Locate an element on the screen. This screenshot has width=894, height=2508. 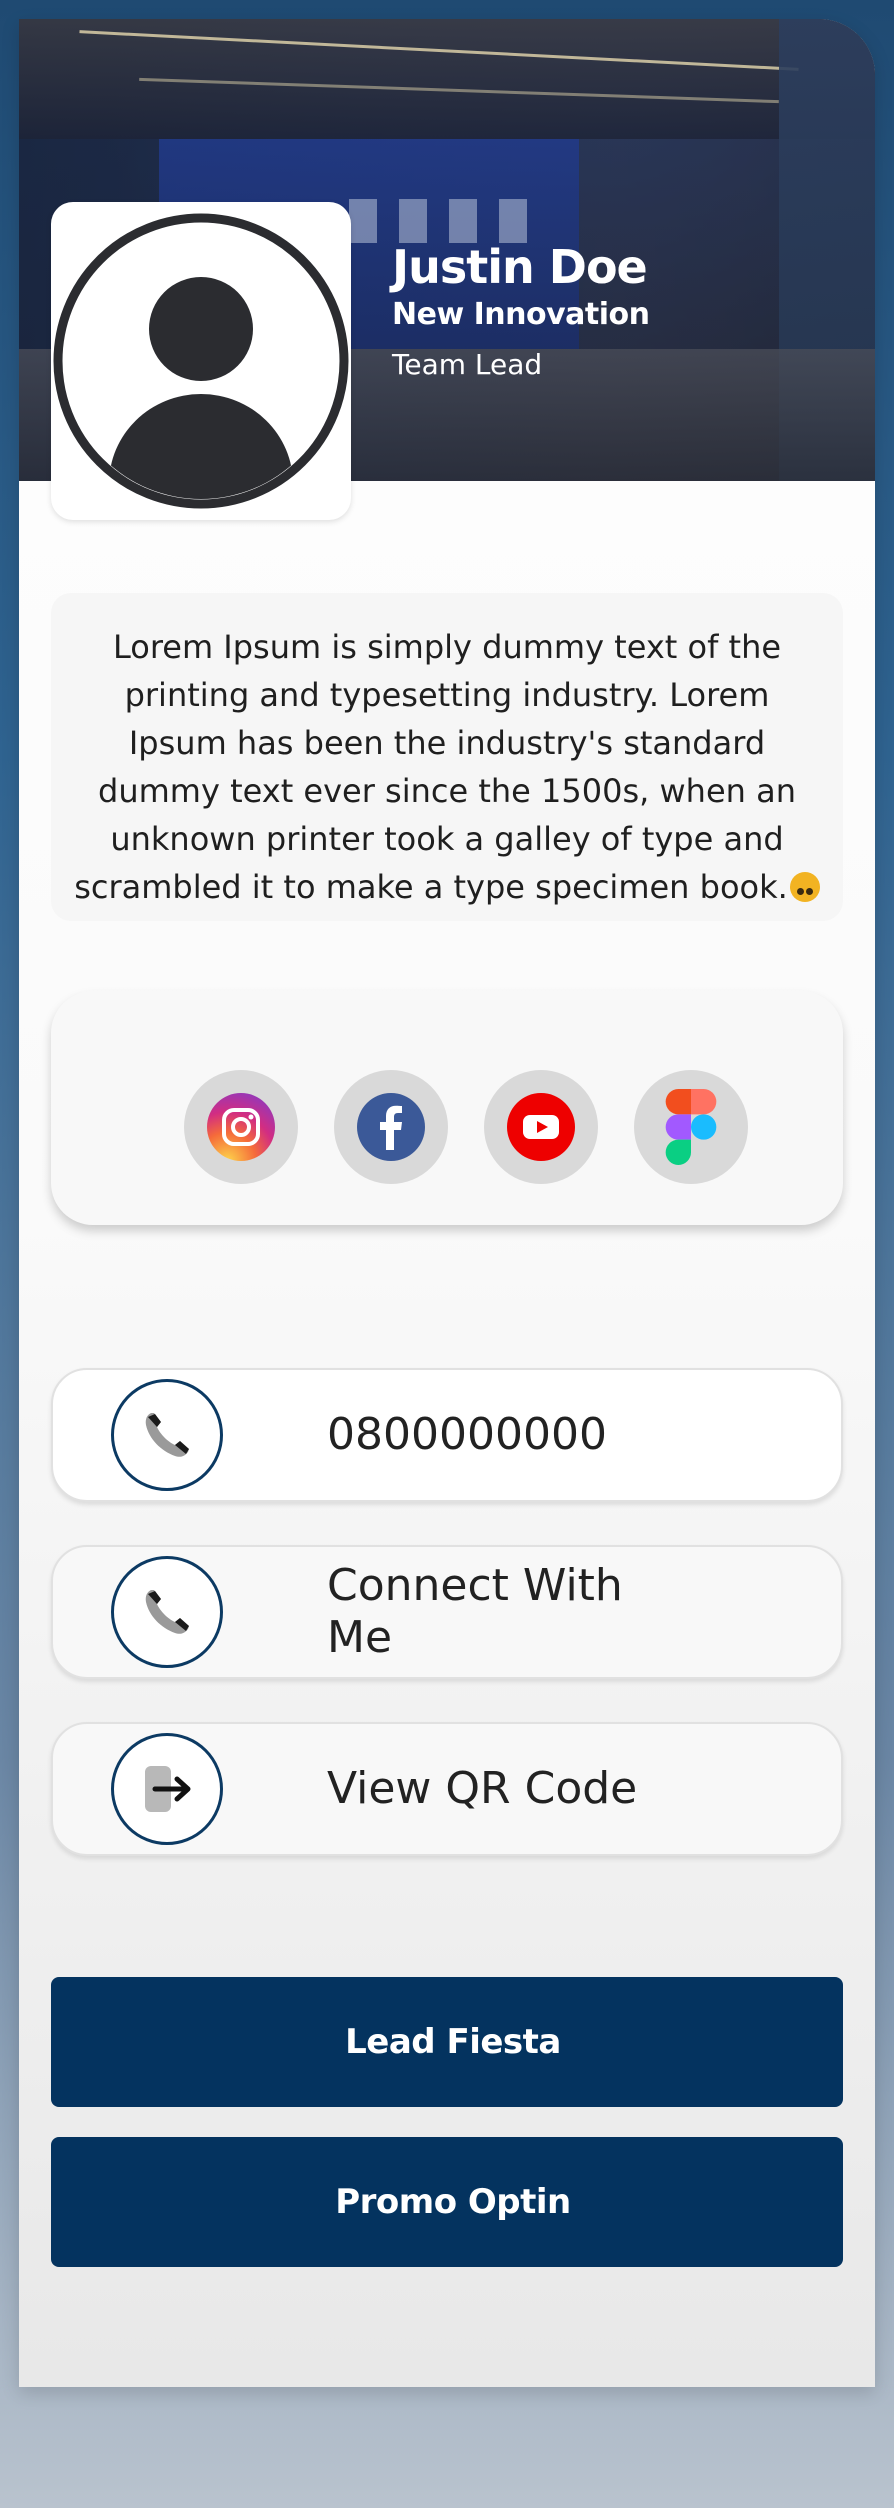
instagram-button is located at coordinates (241, 1127).